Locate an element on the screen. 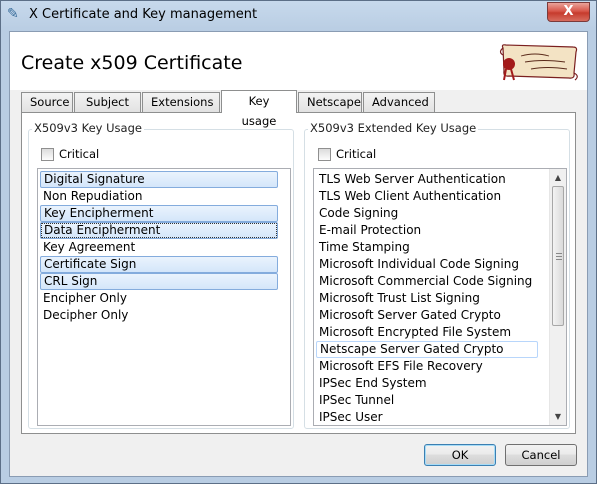 This screenshot has height=484, width=597. list-item: IPSec End System is located at coordinates (435, 383).